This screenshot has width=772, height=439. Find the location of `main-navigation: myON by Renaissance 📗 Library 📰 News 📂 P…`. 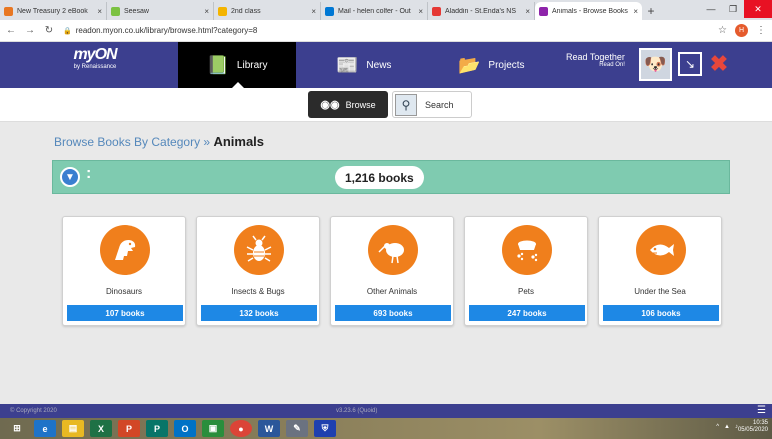

main-navigation: myON by Renaissance 📗 Library 📰 News 📂 P… is located at coordinates (386, 65).